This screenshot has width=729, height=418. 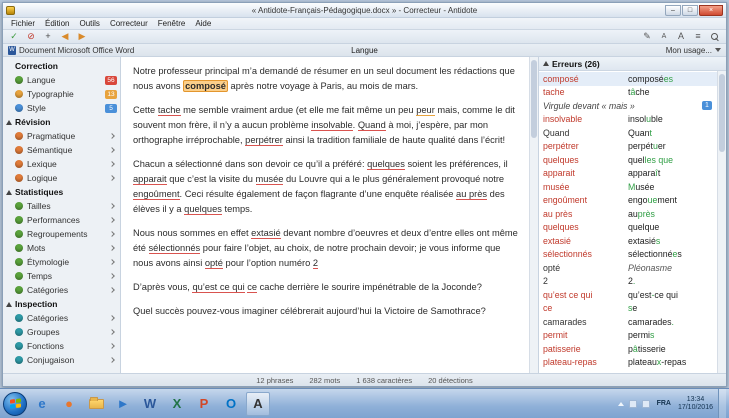 I want to click on minimize-button: –, so click(x=673, y=10).